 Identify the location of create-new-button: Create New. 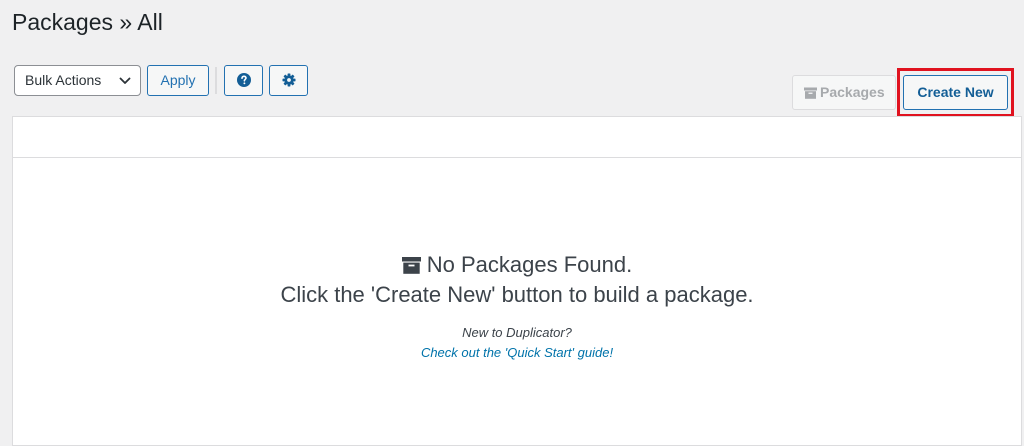
(955, 92).